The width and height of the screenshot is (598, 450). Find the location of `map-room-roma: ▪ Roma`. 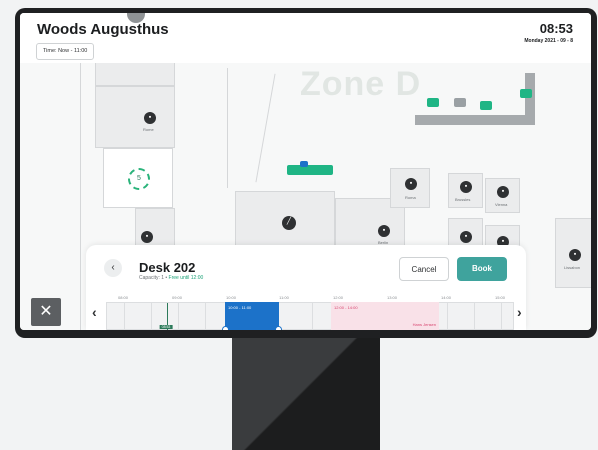

map-room-roma: ▪ Roma is located at coordinates (410, 188).